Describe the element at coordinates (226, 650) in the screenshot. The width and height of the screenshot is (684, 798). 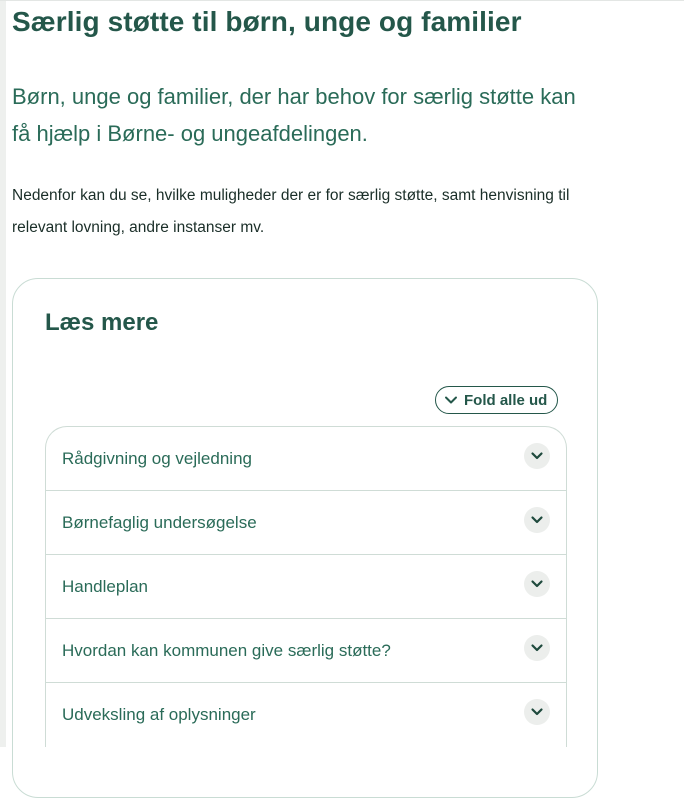
I see `accordion-item-label: Hvordan kan kommunen give særlig støtte?` at that location.